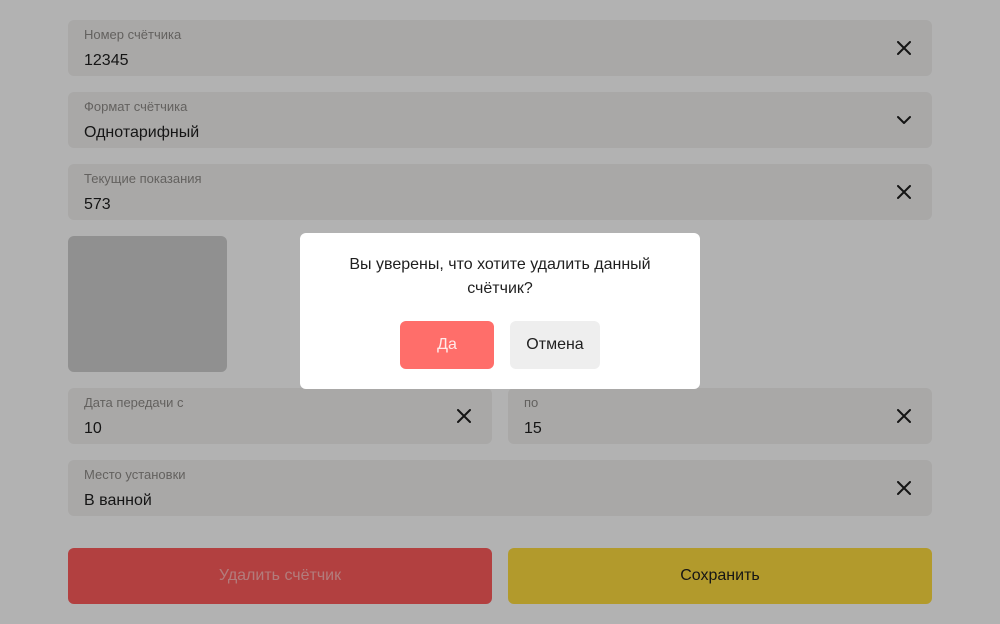  What do you see at coordinates (447, 345) in the screenshot?
I see `confirm-delete-button: Да` at bounding box center [447, 345].